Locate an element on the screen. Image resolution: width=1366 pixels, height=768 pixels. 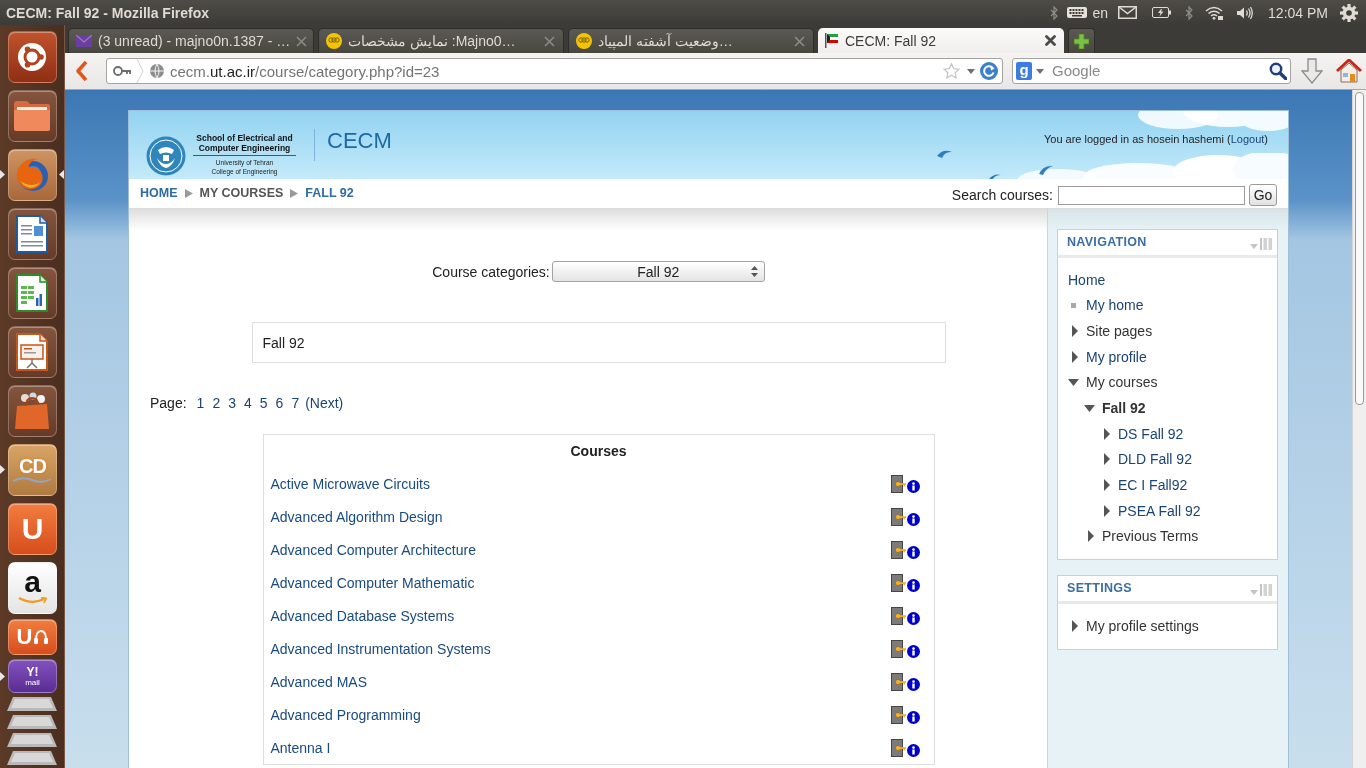
logout-link: Logout is located at coordinates (1247, 139).